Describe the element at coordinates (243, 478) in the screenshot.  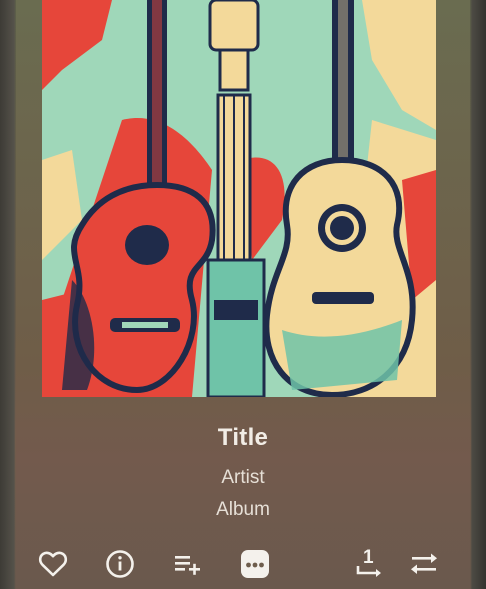
I see `track-artist: Artist` at that location.